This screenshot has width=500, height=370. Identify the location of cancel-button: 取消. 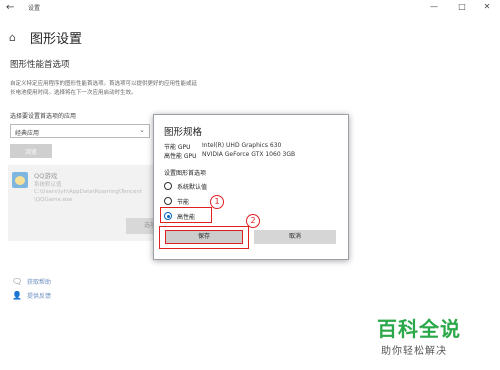
(295, 237).